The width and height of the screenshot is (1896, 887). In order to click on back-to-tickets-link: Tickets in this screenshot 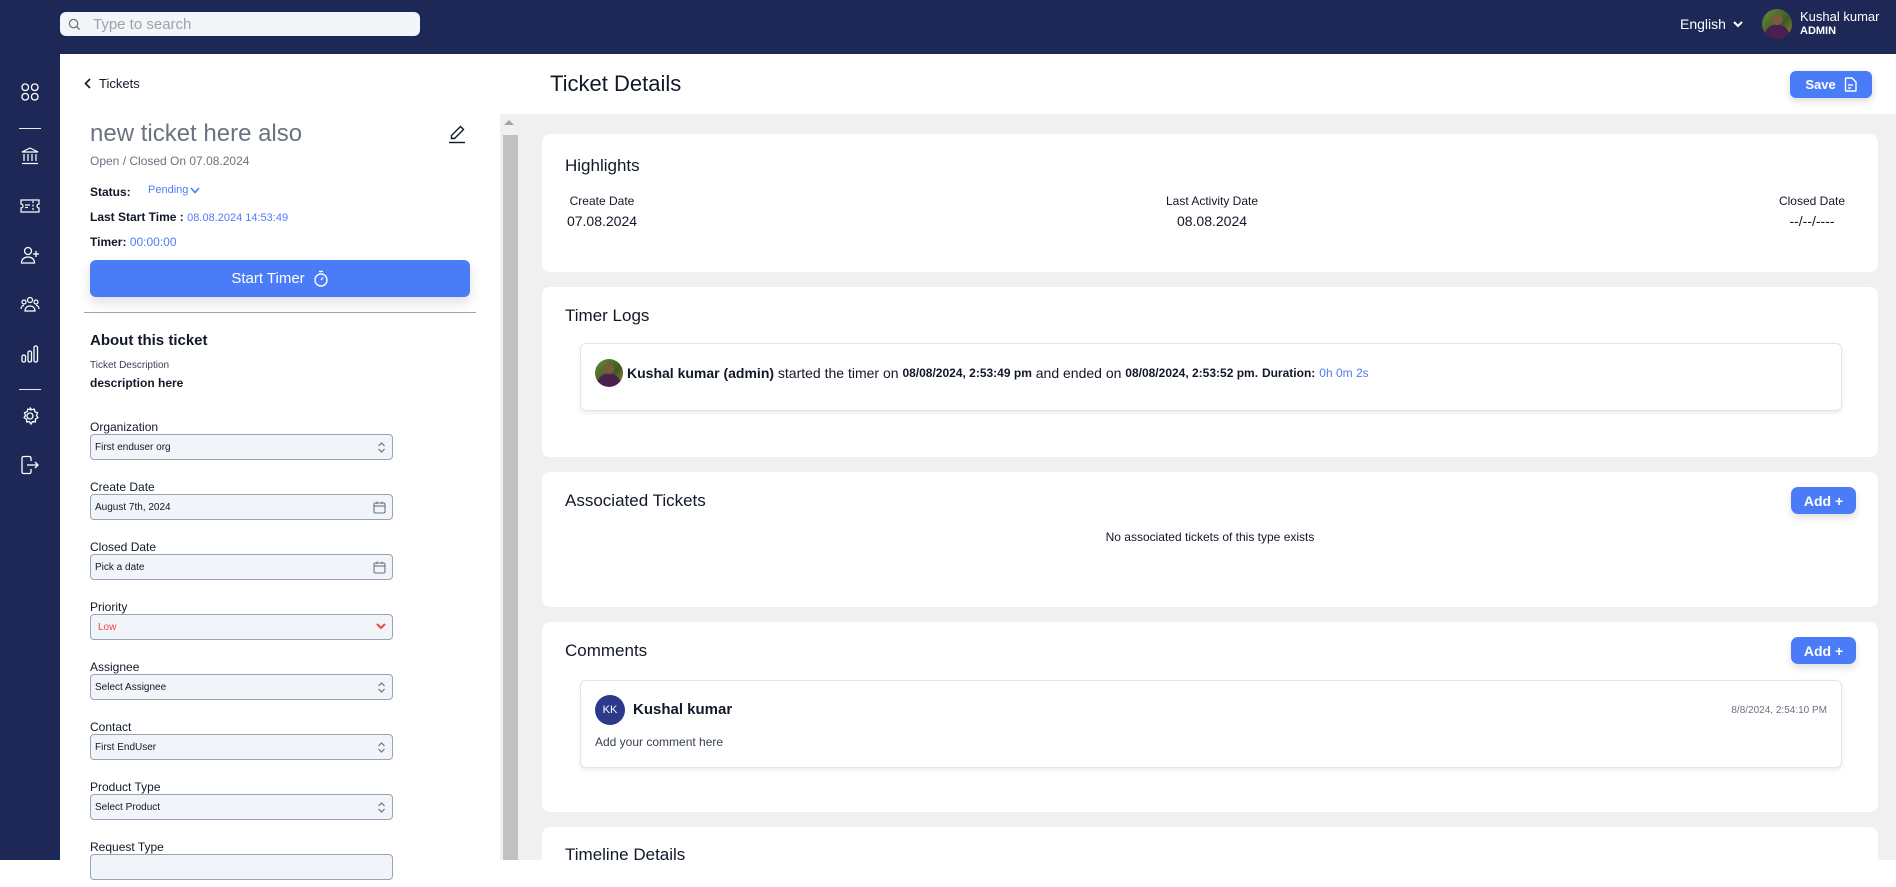, I will do `click(112, 83)`.